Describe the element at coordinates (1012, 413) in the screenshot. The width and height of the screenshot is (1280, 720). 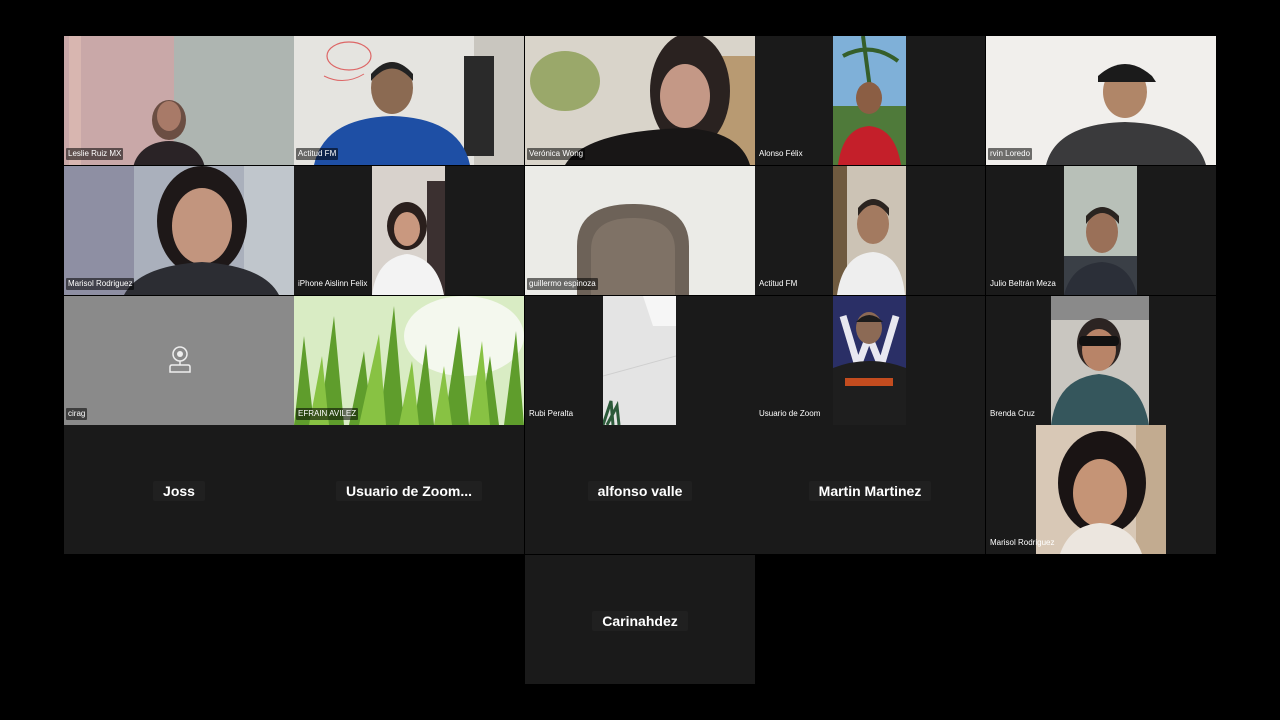
I see `participant-name: Brenda Cruz` at that location.